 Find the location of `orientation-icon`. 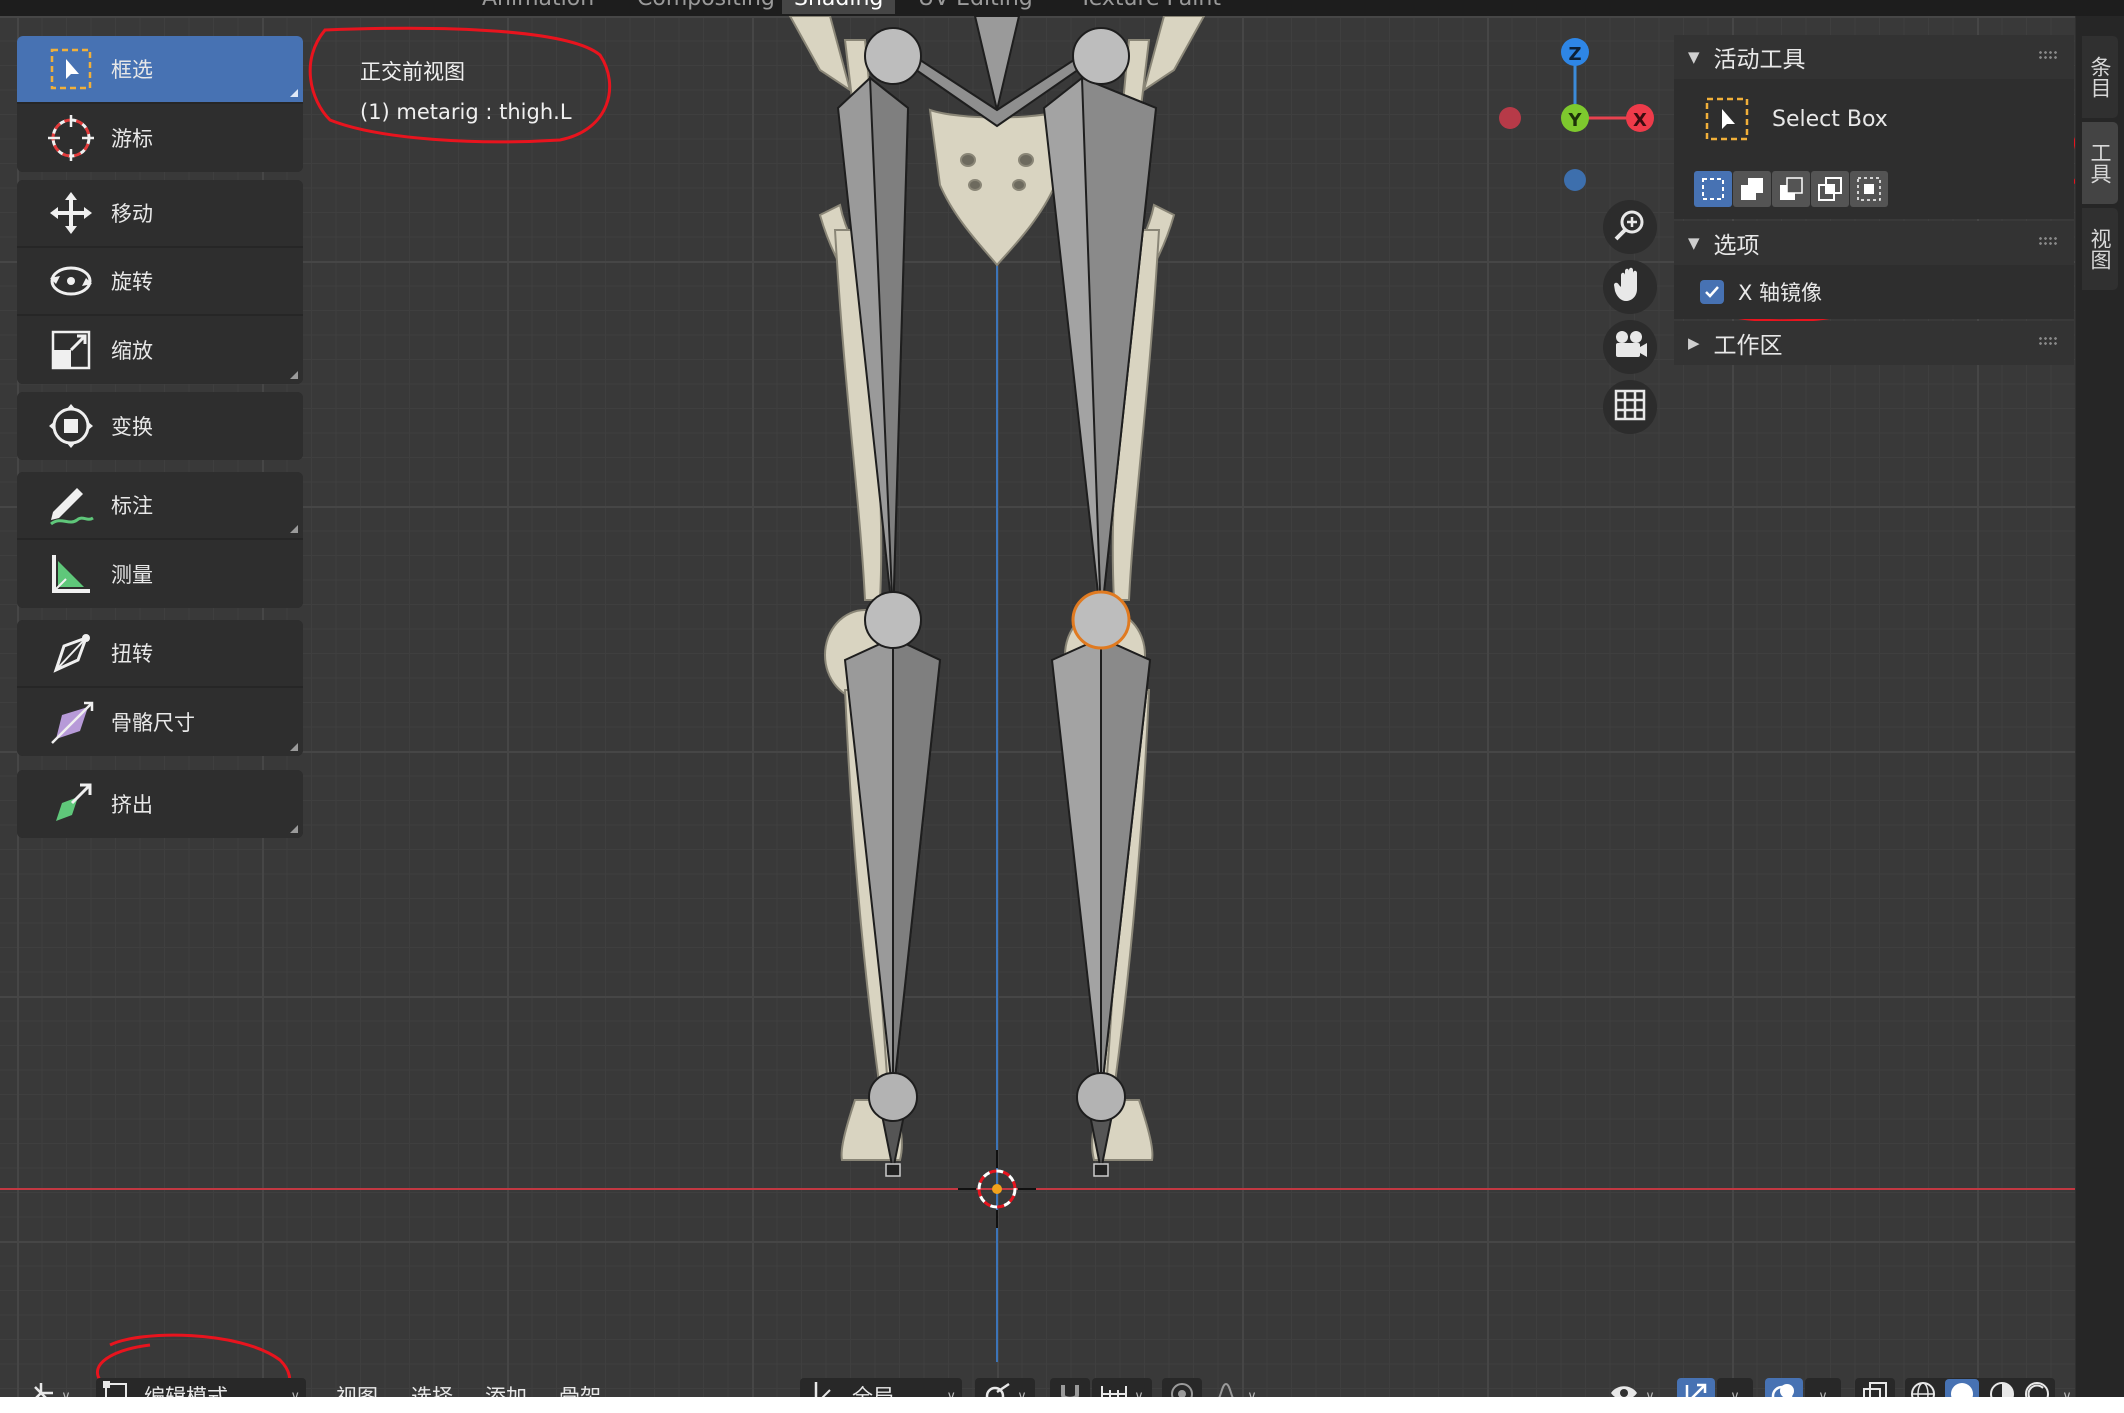

orientation-icon is located at coordinates (824, 1388).